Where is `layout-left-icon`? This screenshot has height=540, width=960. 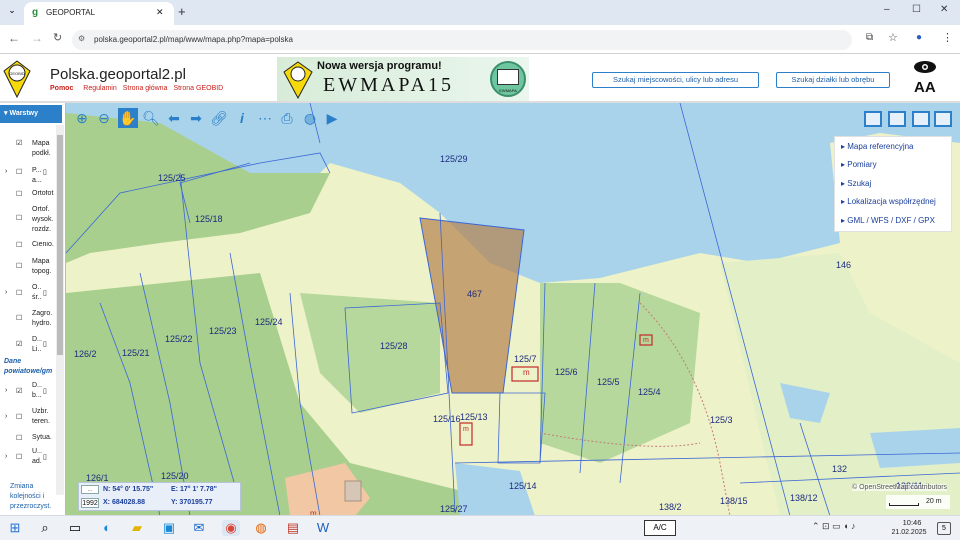 layout-left-icon is located at coordinates (897, 119).